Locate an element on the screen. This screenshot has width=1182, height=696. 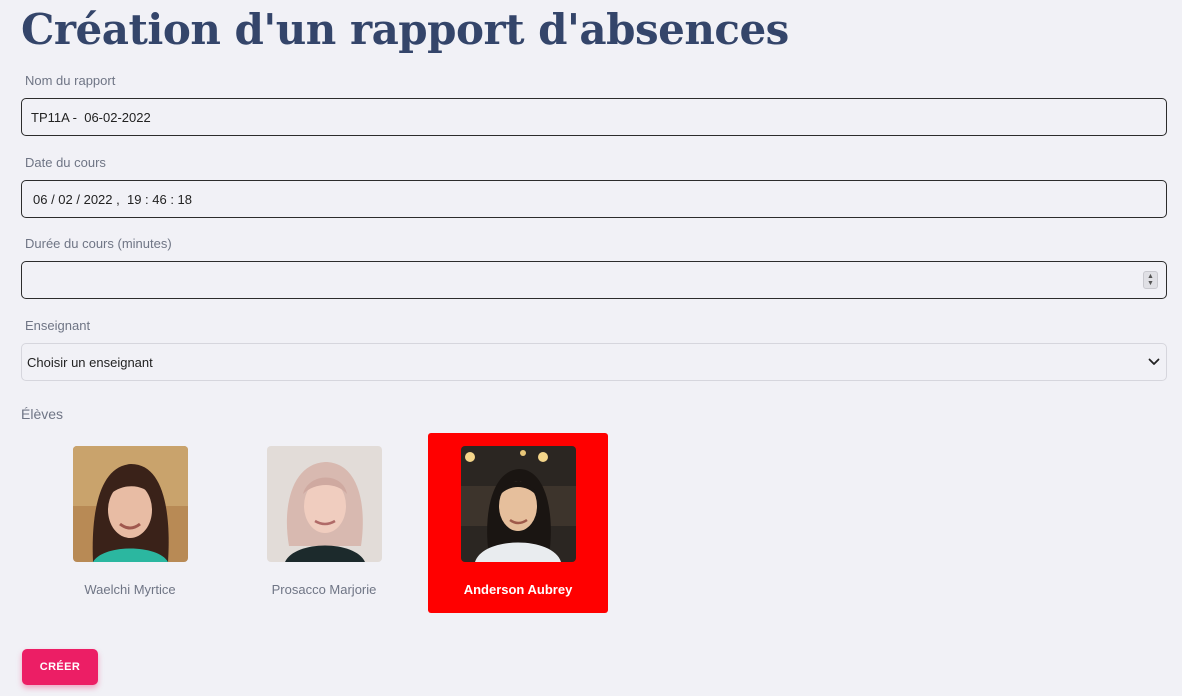
student-card-waelchi-myrtice: Waelchi Myrtice is located at coordinates (130, 523).